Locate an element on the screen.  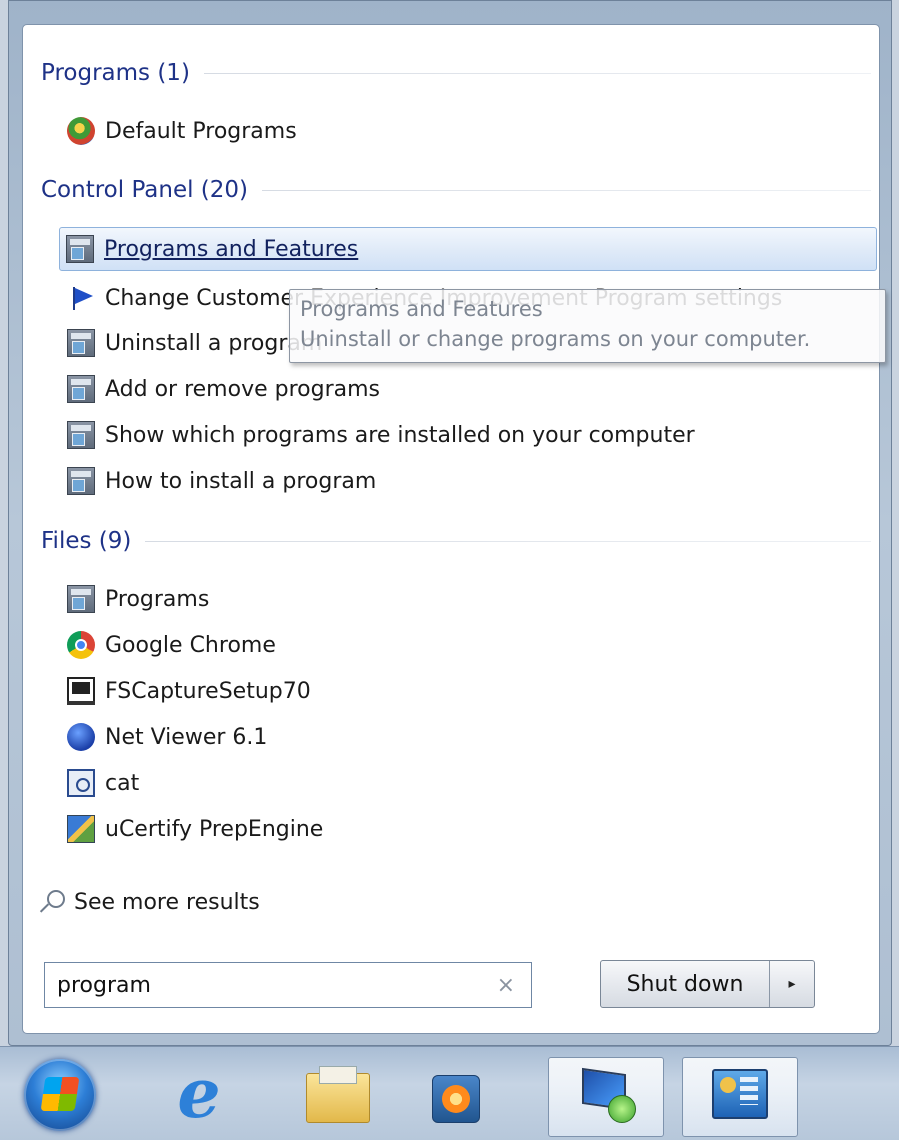
result-file-cat: cat is located at coordinates (100, 783).